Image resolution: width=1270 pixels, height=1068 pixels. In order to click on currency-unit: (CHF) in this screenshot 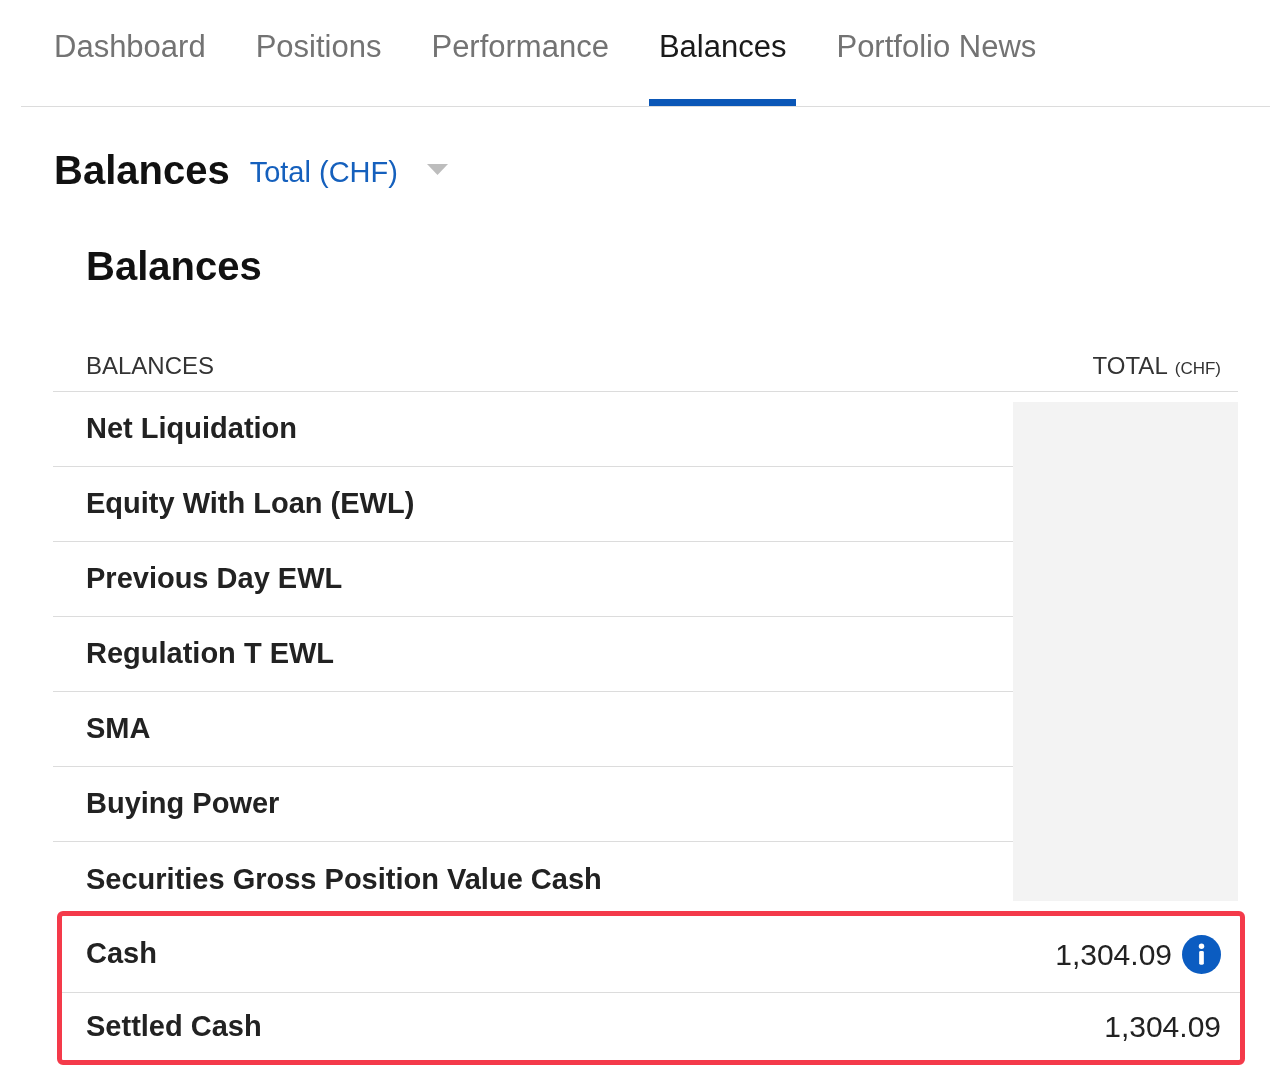, I will do `click(1197, 368)`.